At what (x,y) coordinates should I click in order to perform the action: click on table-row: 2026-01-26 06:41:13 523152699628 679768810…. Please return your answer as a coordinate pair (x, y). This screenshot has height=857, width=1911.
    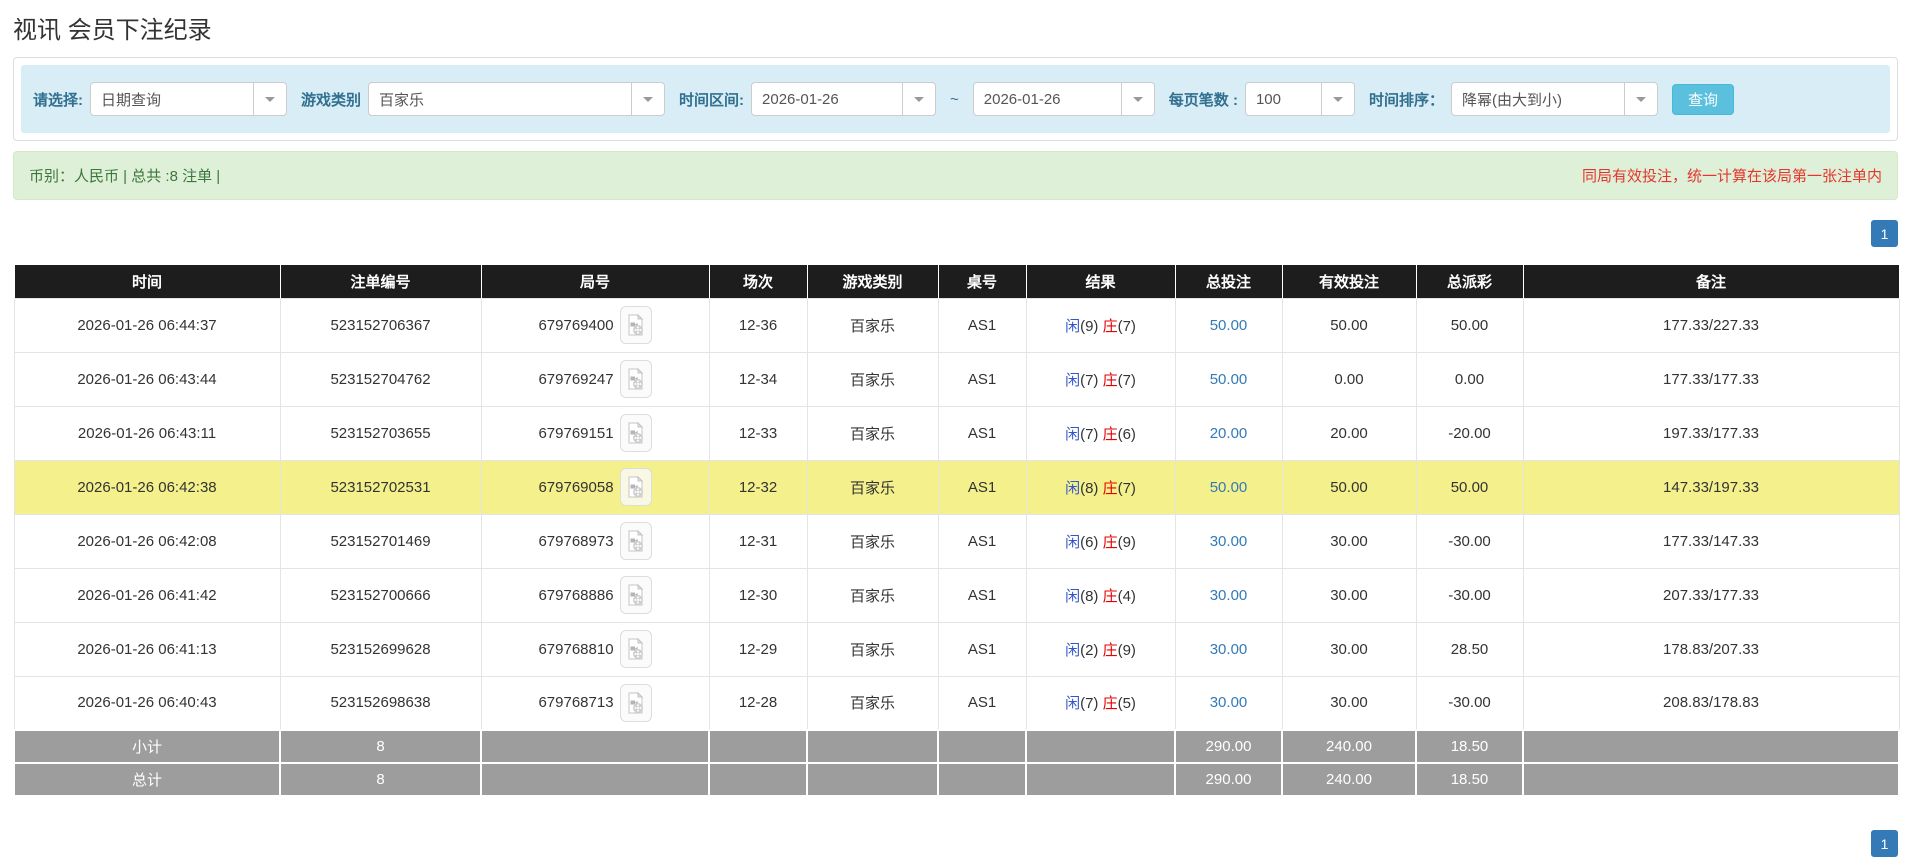
    Looking at the image, I should click on (956, 649).